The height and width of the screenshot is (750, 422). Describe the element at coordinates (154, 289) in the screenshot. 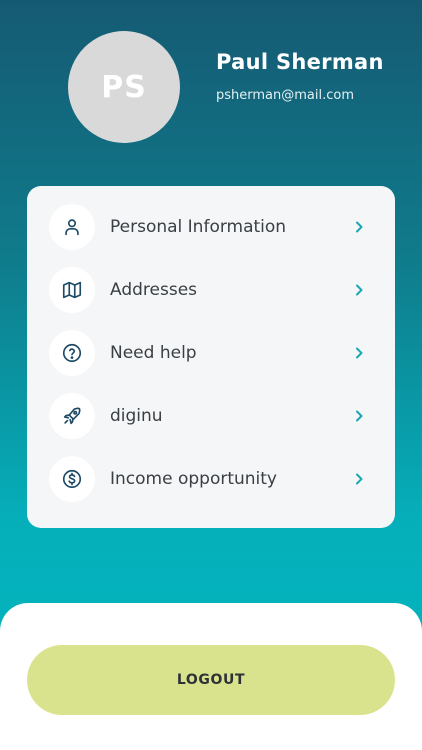

I see `menu-item-label: Addresses` at that location.